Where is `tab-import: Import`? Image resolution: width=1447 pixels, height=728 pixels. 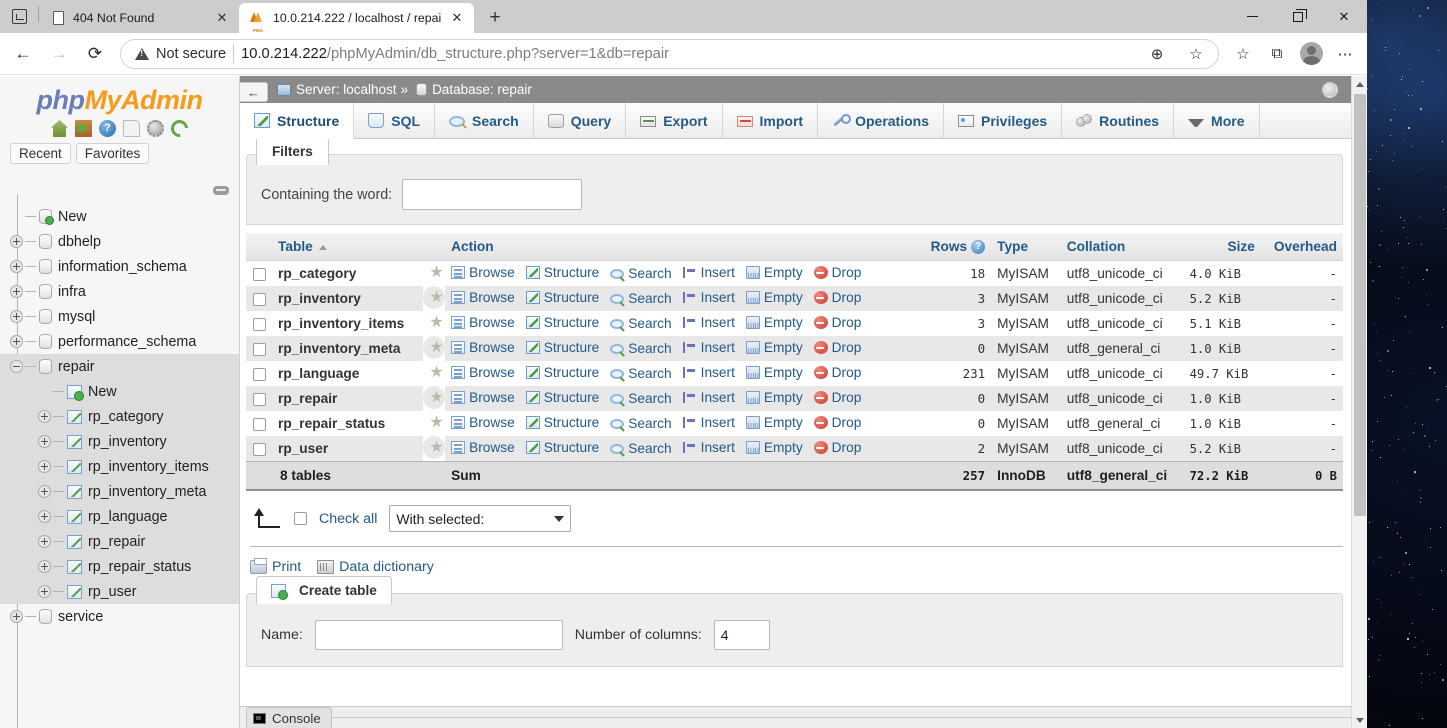
tab-import: Import is located at coordinates (771, 120).